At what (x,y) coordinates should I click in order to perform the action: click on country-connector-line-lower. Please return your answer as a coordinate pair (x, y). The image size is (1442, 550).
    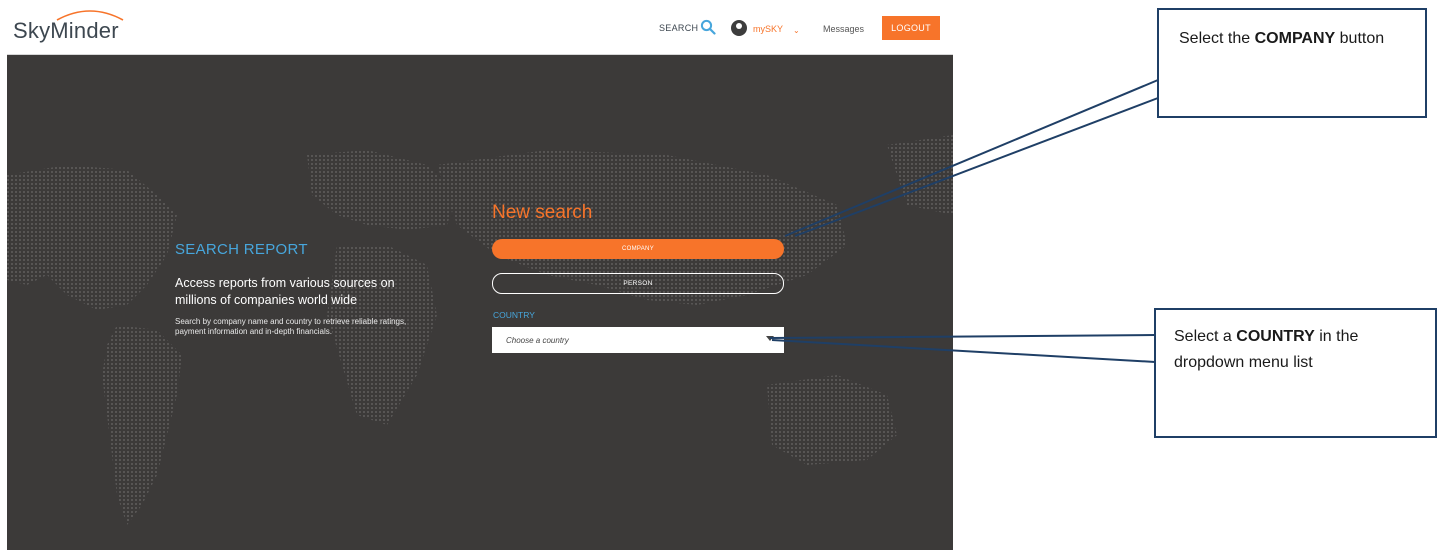
    Looking at the image, I should click on (963, 351).